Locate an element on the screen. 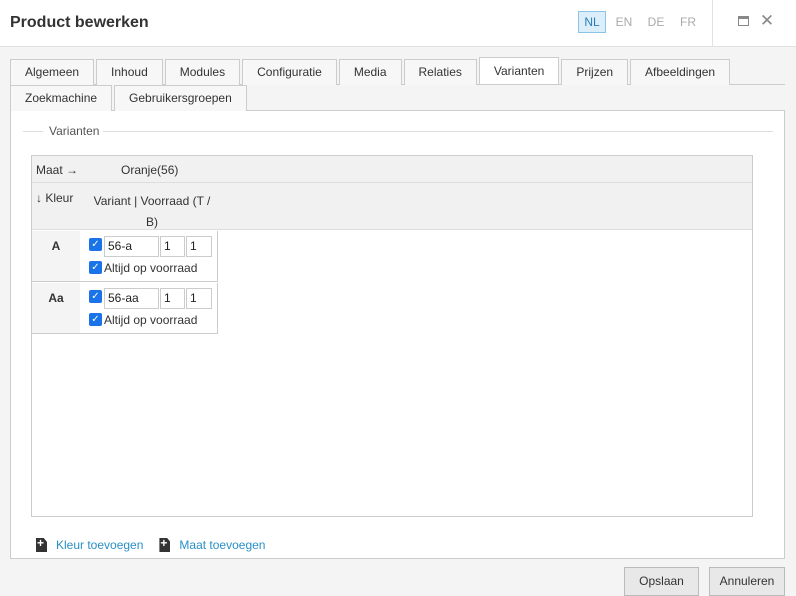  grid-actions: Kleur toevoegen Maat toevoegen is located at coordinates (158, 545).